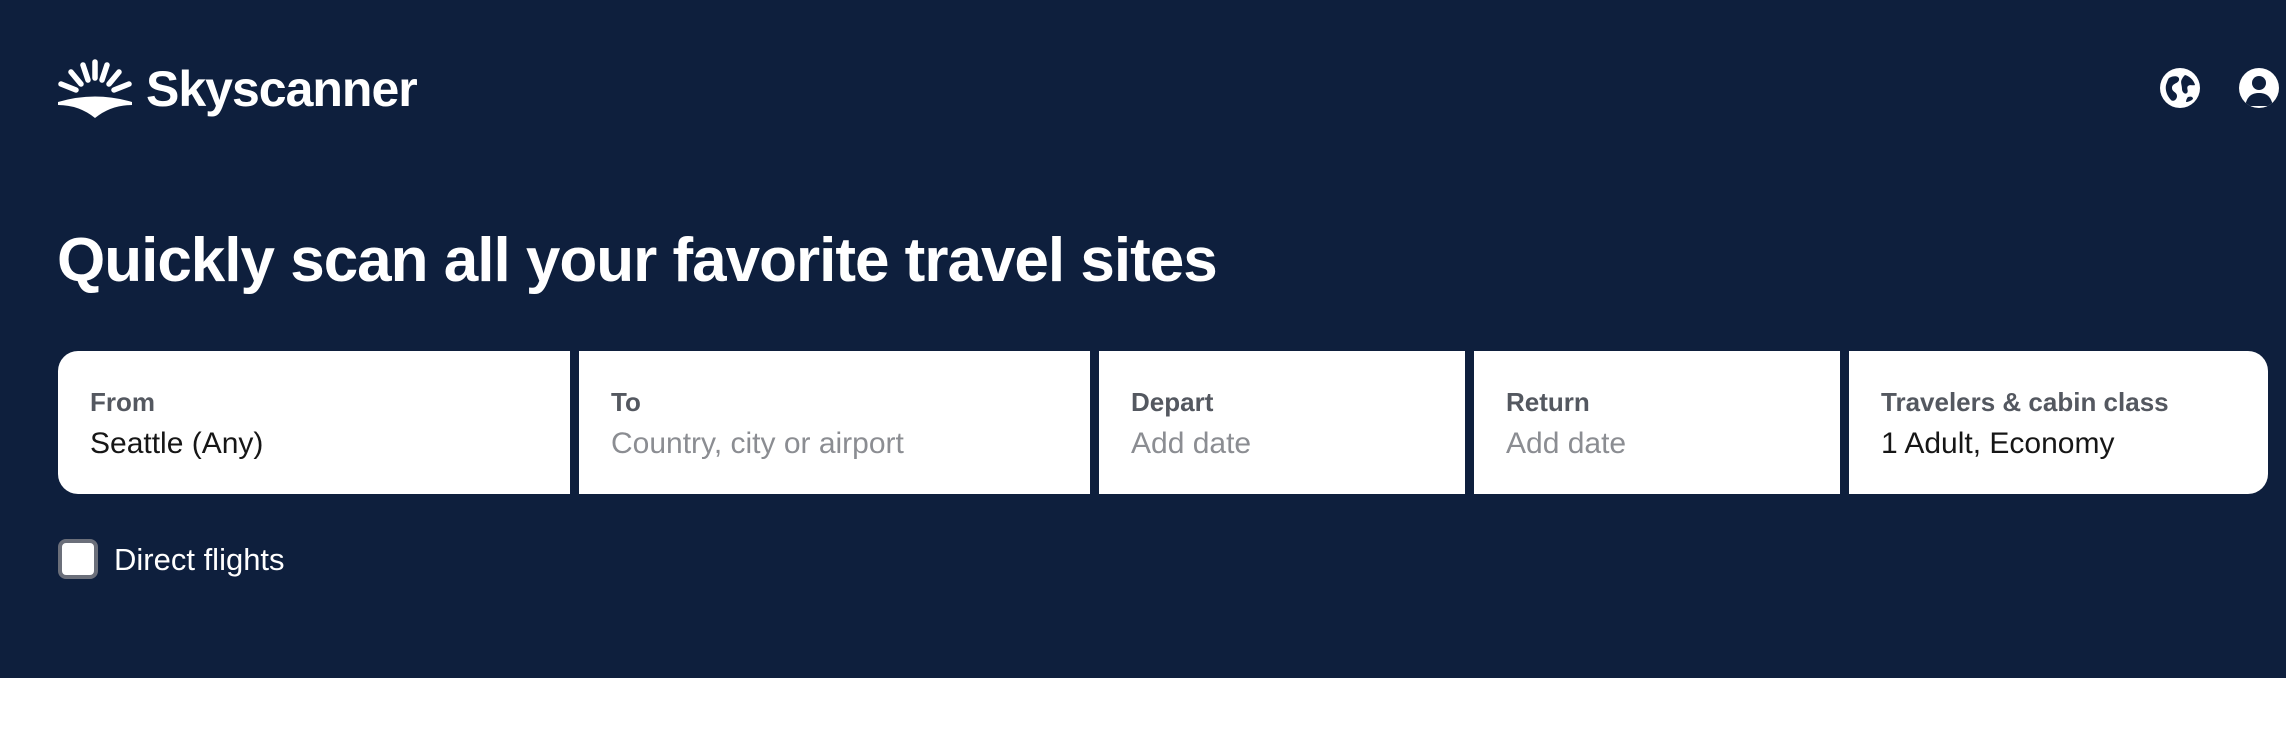  Describe the element at coordinates (757, 444) in the screenshot. I see `to-placeholder: Country, city or airport` at that location.